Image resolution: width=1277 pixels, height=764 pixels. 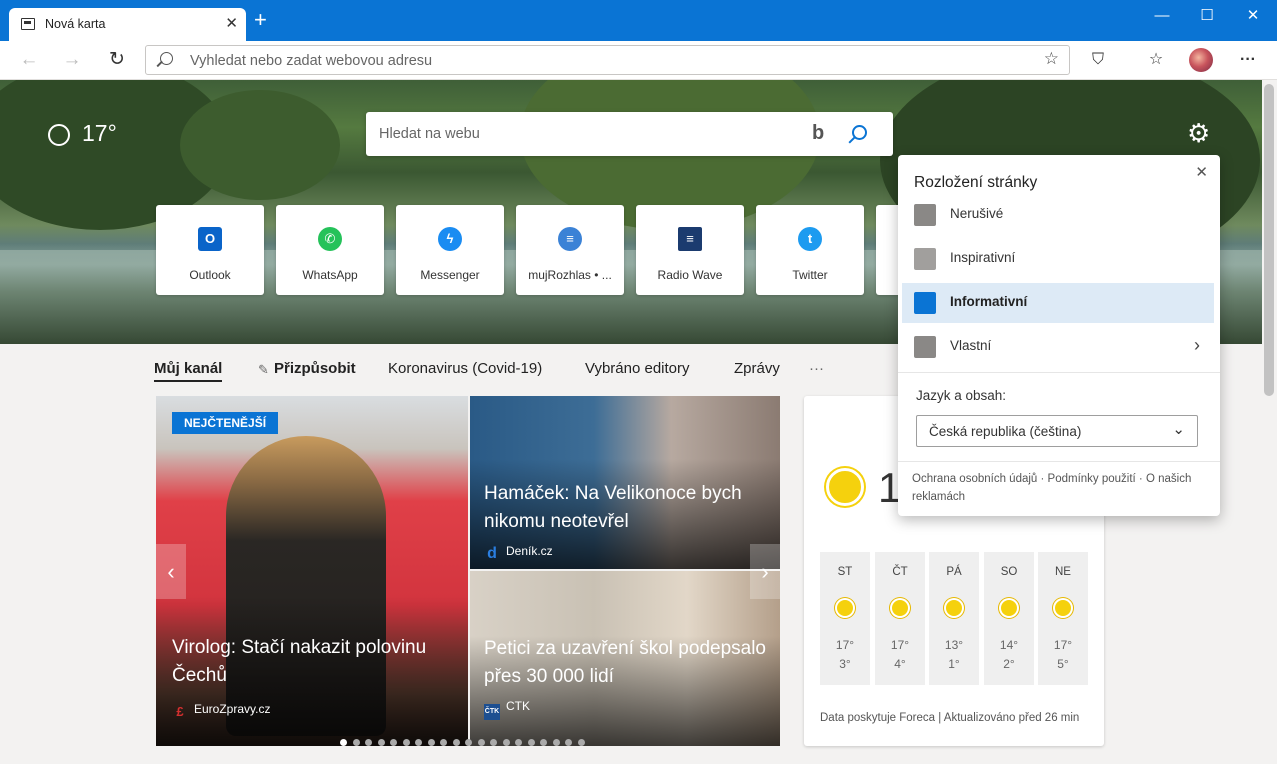 What do you see at coordinates (1197, 345) in the screenshot?
I see `chevron-right-icon: ›` at bounding box center [1197, 345].